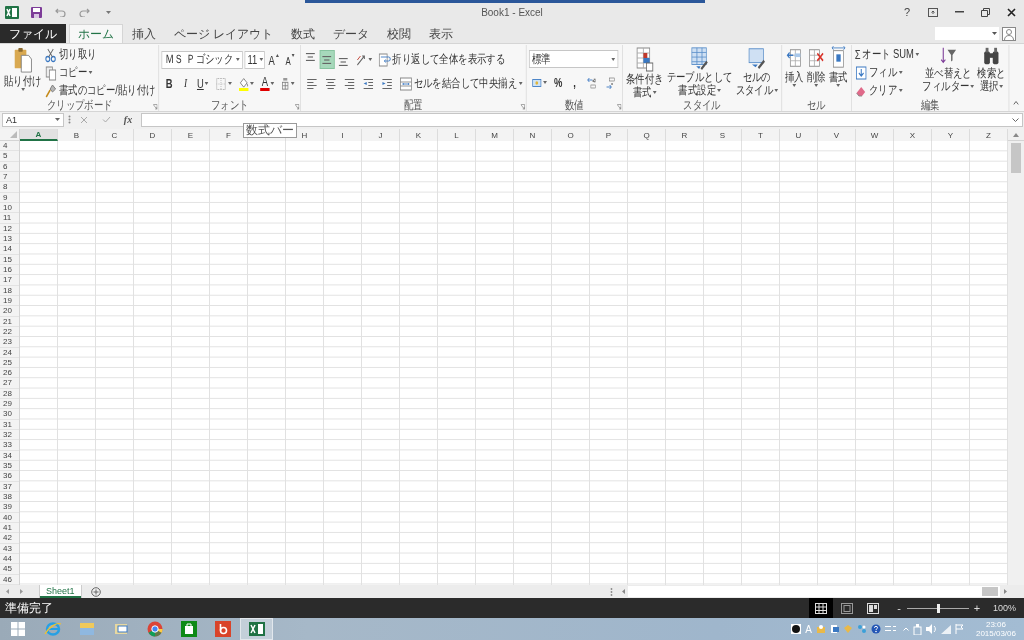 Image resolution: width=1024 pixels, height=640 pixels. I want to click on row-header: 21, so click(9, 321).